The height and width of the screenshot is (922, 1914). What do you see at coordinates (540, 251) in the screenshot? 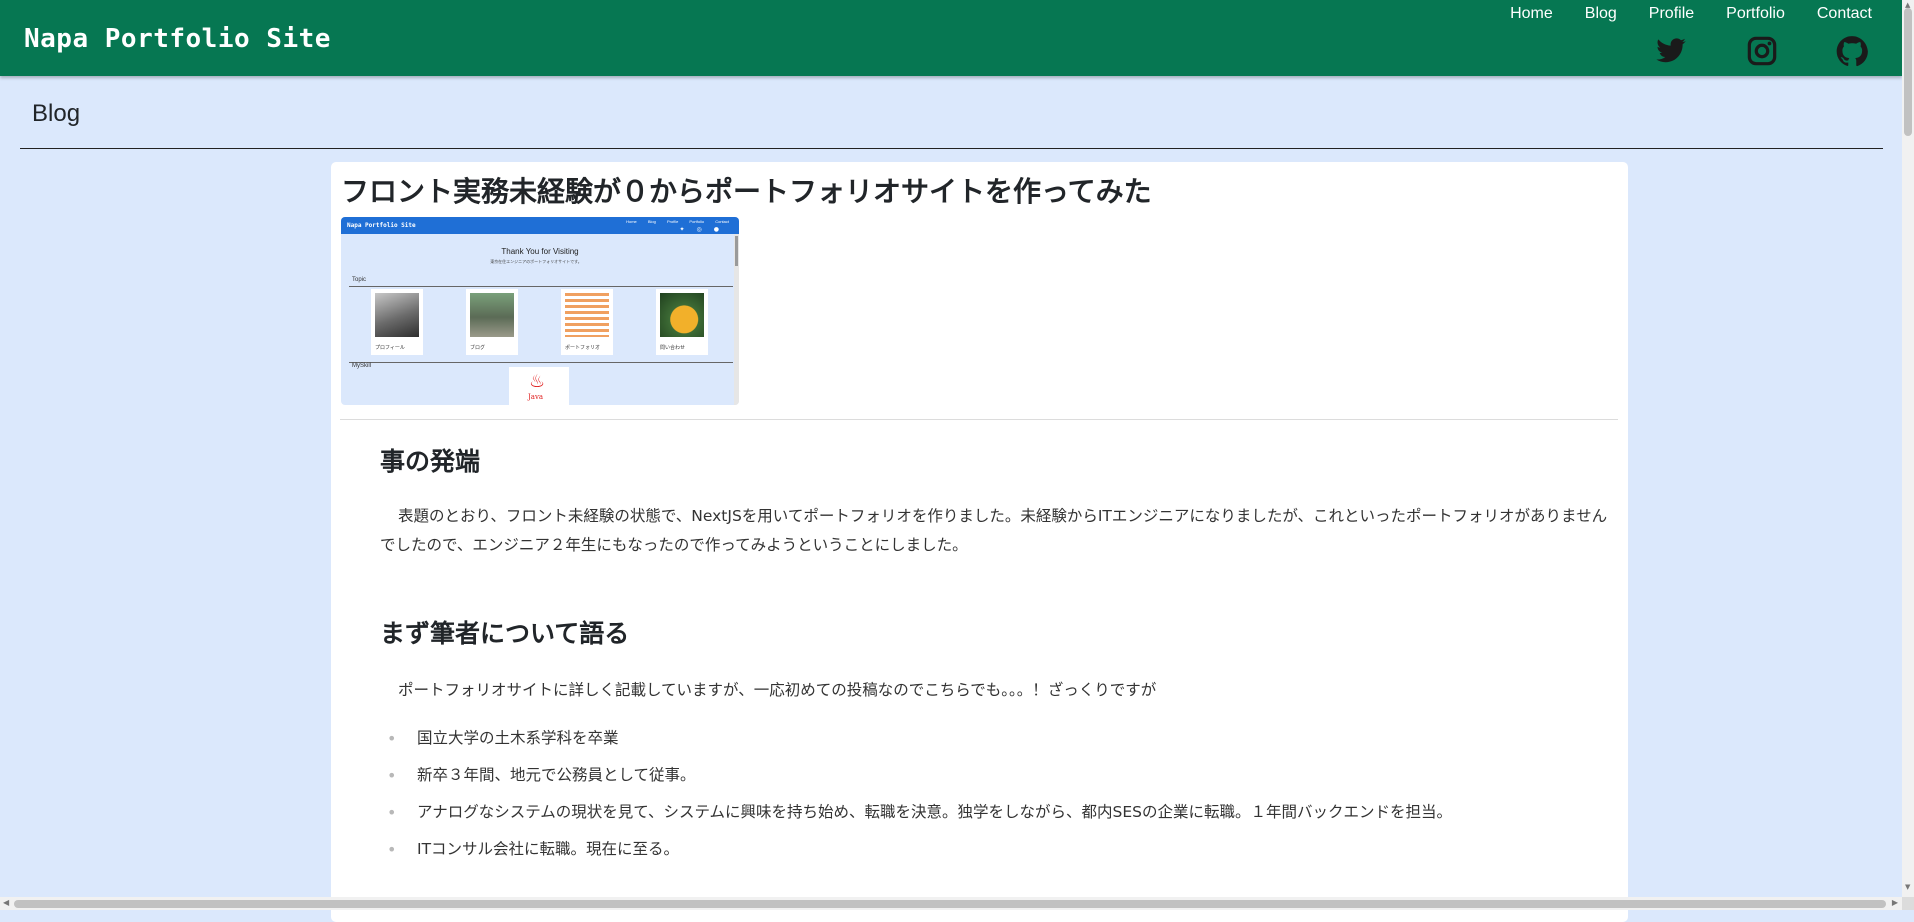
I see `thumb-thanks: Thank You for Visiting` at bounding box center [540, 251].